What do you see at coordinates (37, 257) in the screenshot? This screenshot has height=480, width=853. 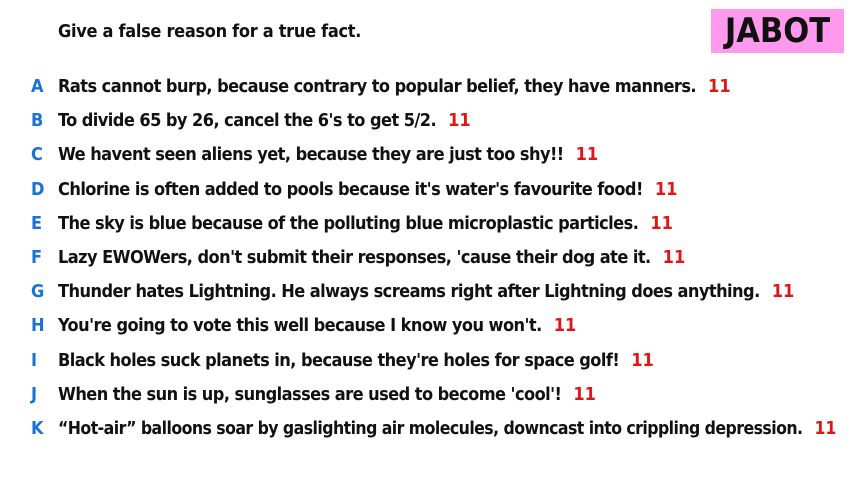 I see `response-letter: F` at bounding box center [37, 257].